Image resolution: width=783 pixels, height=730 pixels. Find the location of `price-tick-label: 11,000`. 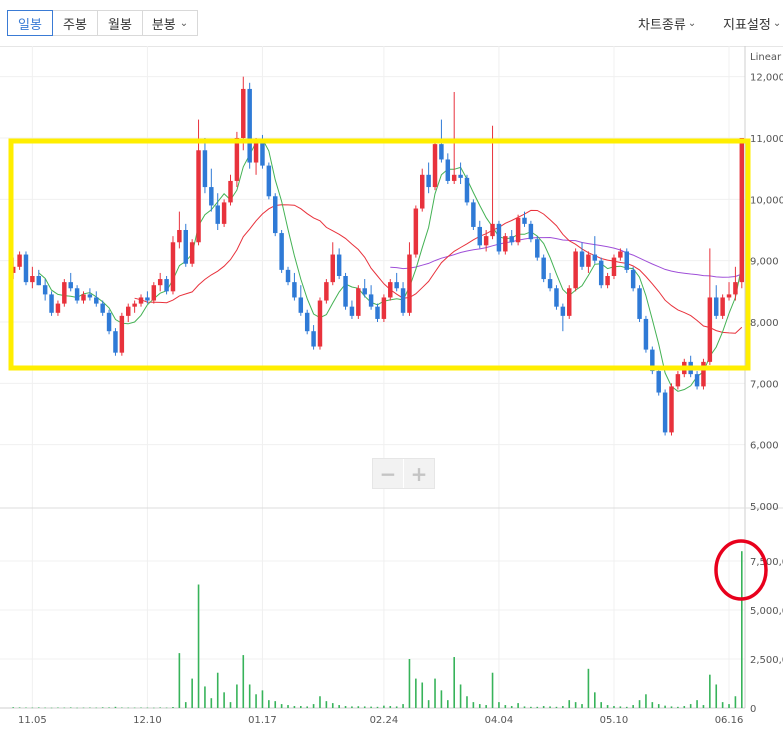

price-tick-label: 11,000 is located at coordinates (766, 139).